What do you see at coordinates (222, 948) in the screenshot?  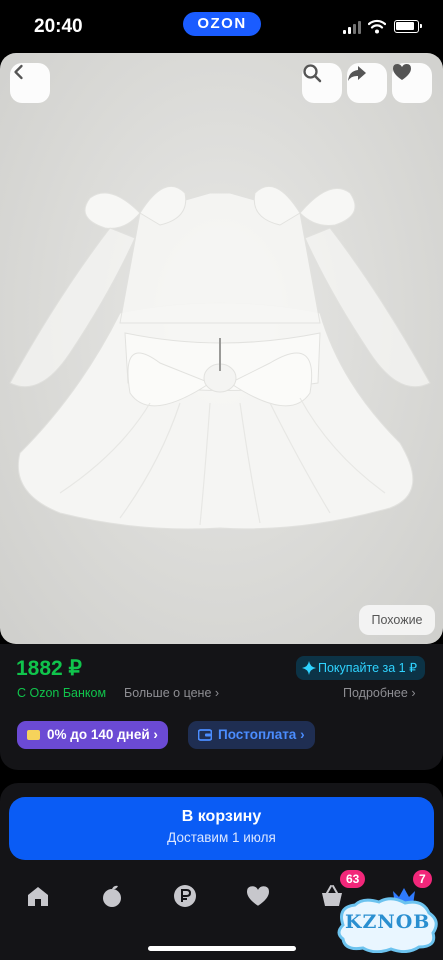 I see `home-indicator` at bounding box center [222, 948].